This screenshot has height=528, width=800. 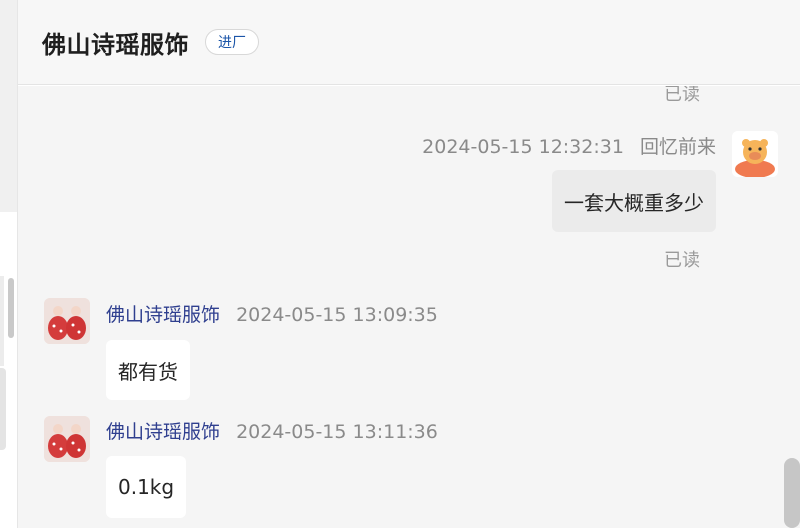 What do you see at coordinates (11, 308) in the screenshot?
I see `sidebar-scrollbar` at bounding box center [11, 308].